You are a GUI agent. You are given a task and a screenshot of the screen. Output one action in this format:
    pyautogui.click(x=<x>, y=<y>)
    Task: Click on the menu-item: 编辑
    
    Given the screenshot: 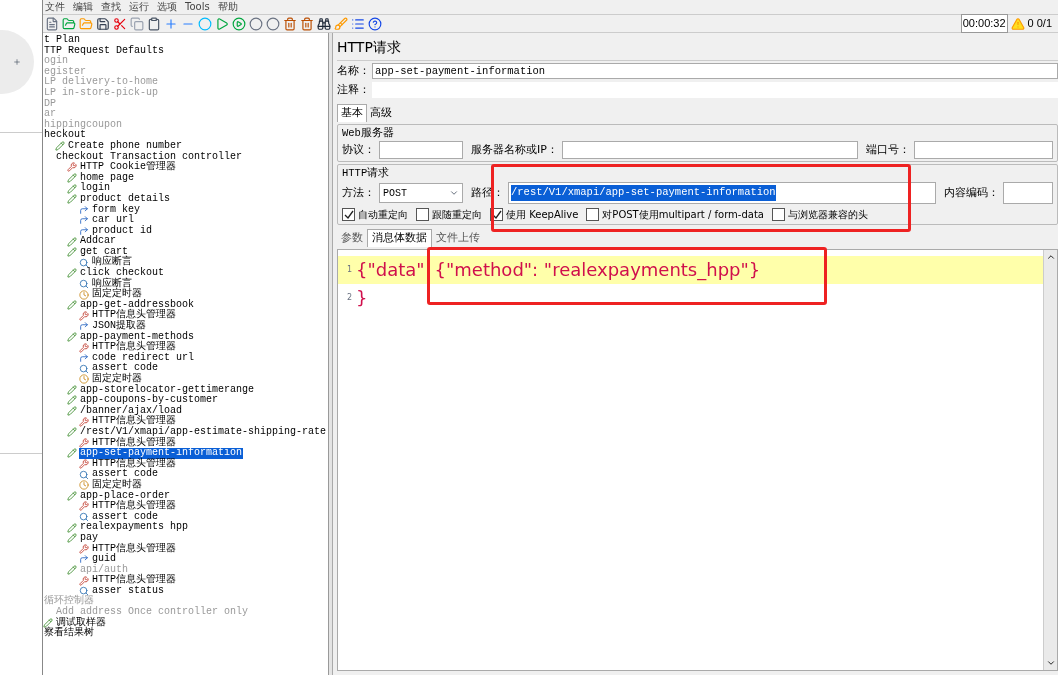 What is the action you would take?
    pyautogui.click(x=83, y=7)
    